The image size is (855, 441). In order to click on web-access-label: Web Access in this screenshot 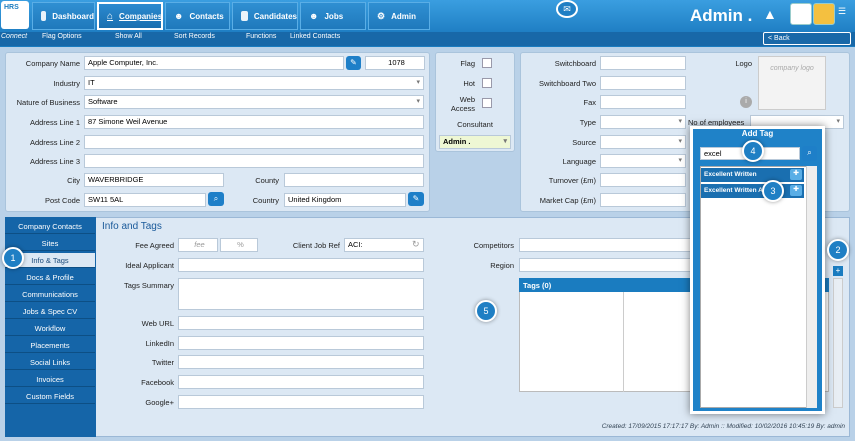, I will do `click(462, 104)`.